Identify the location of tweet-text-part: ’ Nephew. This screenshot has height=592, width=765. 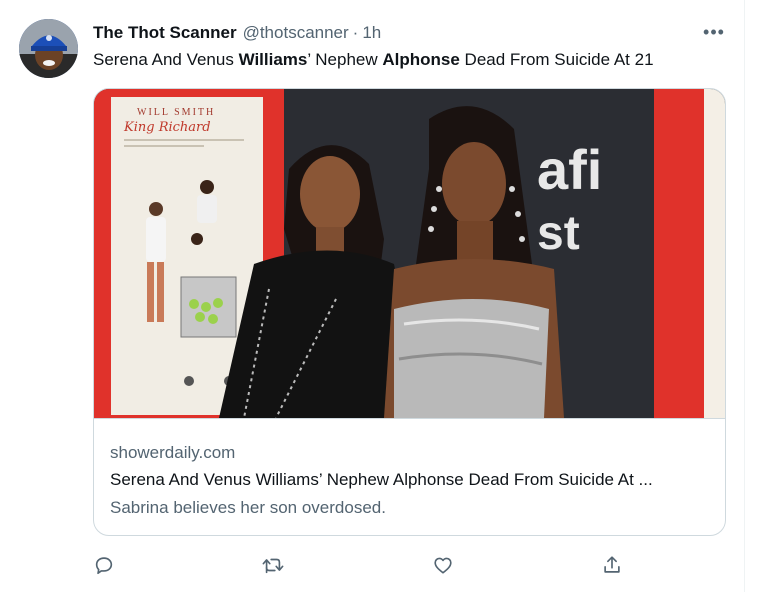
(345, 59).